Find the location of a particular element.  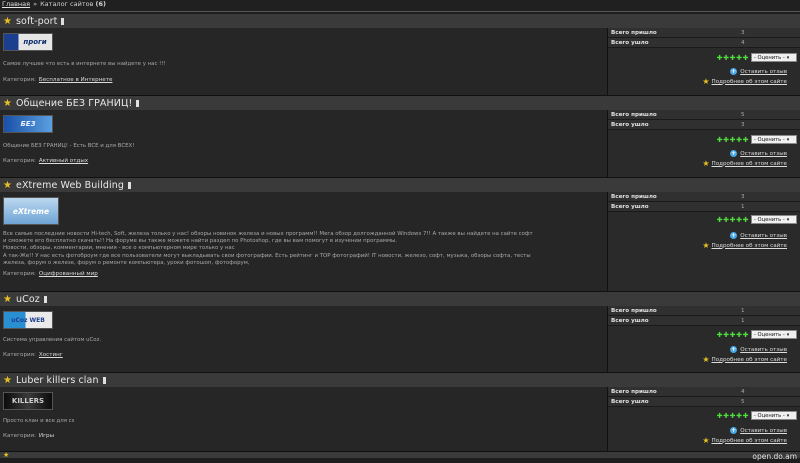

category-link: Хостинг is located at coordinates (51, 355).